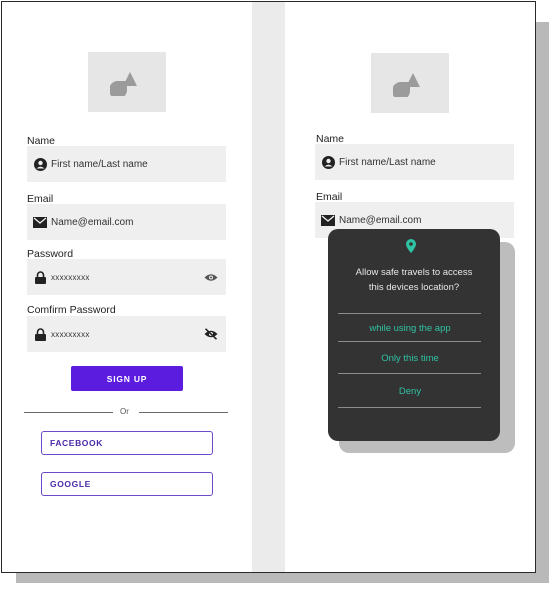 Image resolution: width=559 pixels, height=596 pixels. What do you see at coordinates (414, 287) in the screenshot?
I see `dialog-message-line2: this devices location?` at bounding box center [414, 287].